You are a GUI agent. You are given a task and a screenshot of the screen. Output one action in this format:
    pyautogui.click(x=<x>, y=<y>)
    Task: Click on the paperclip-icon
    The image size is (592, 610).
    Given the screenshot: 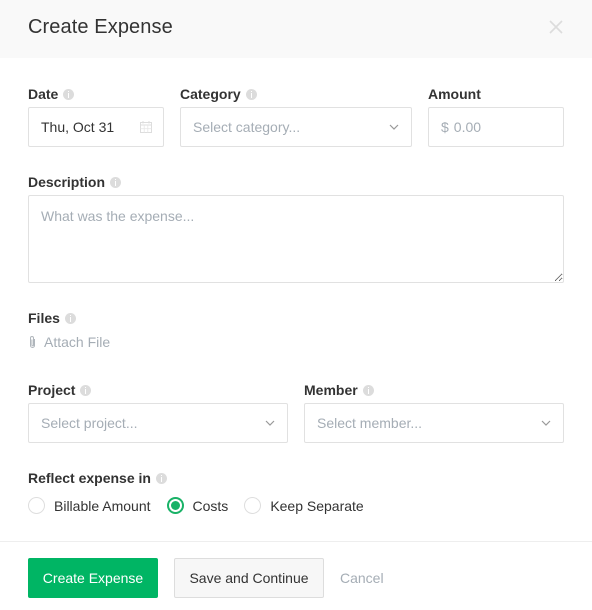 What is the action you would take?
    pyautogui.click(x=32, y=342)
    